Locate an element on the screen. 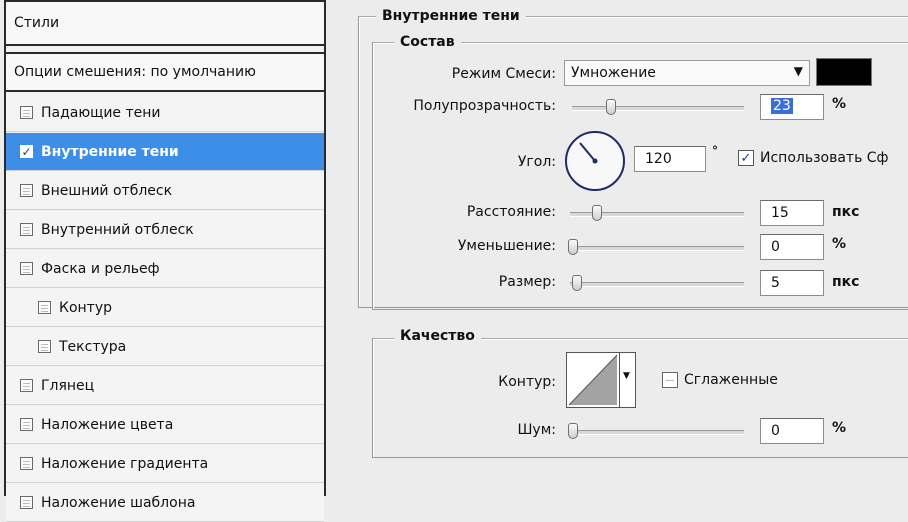  opacity-label: Полупрозрачность: is located at coordinates (484, 106).